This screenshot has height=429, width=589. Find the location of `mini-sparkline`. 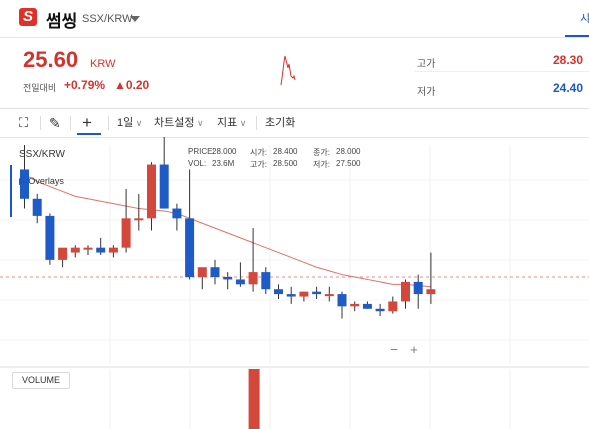

mini-sparkline is located at coordinates (288, 70).